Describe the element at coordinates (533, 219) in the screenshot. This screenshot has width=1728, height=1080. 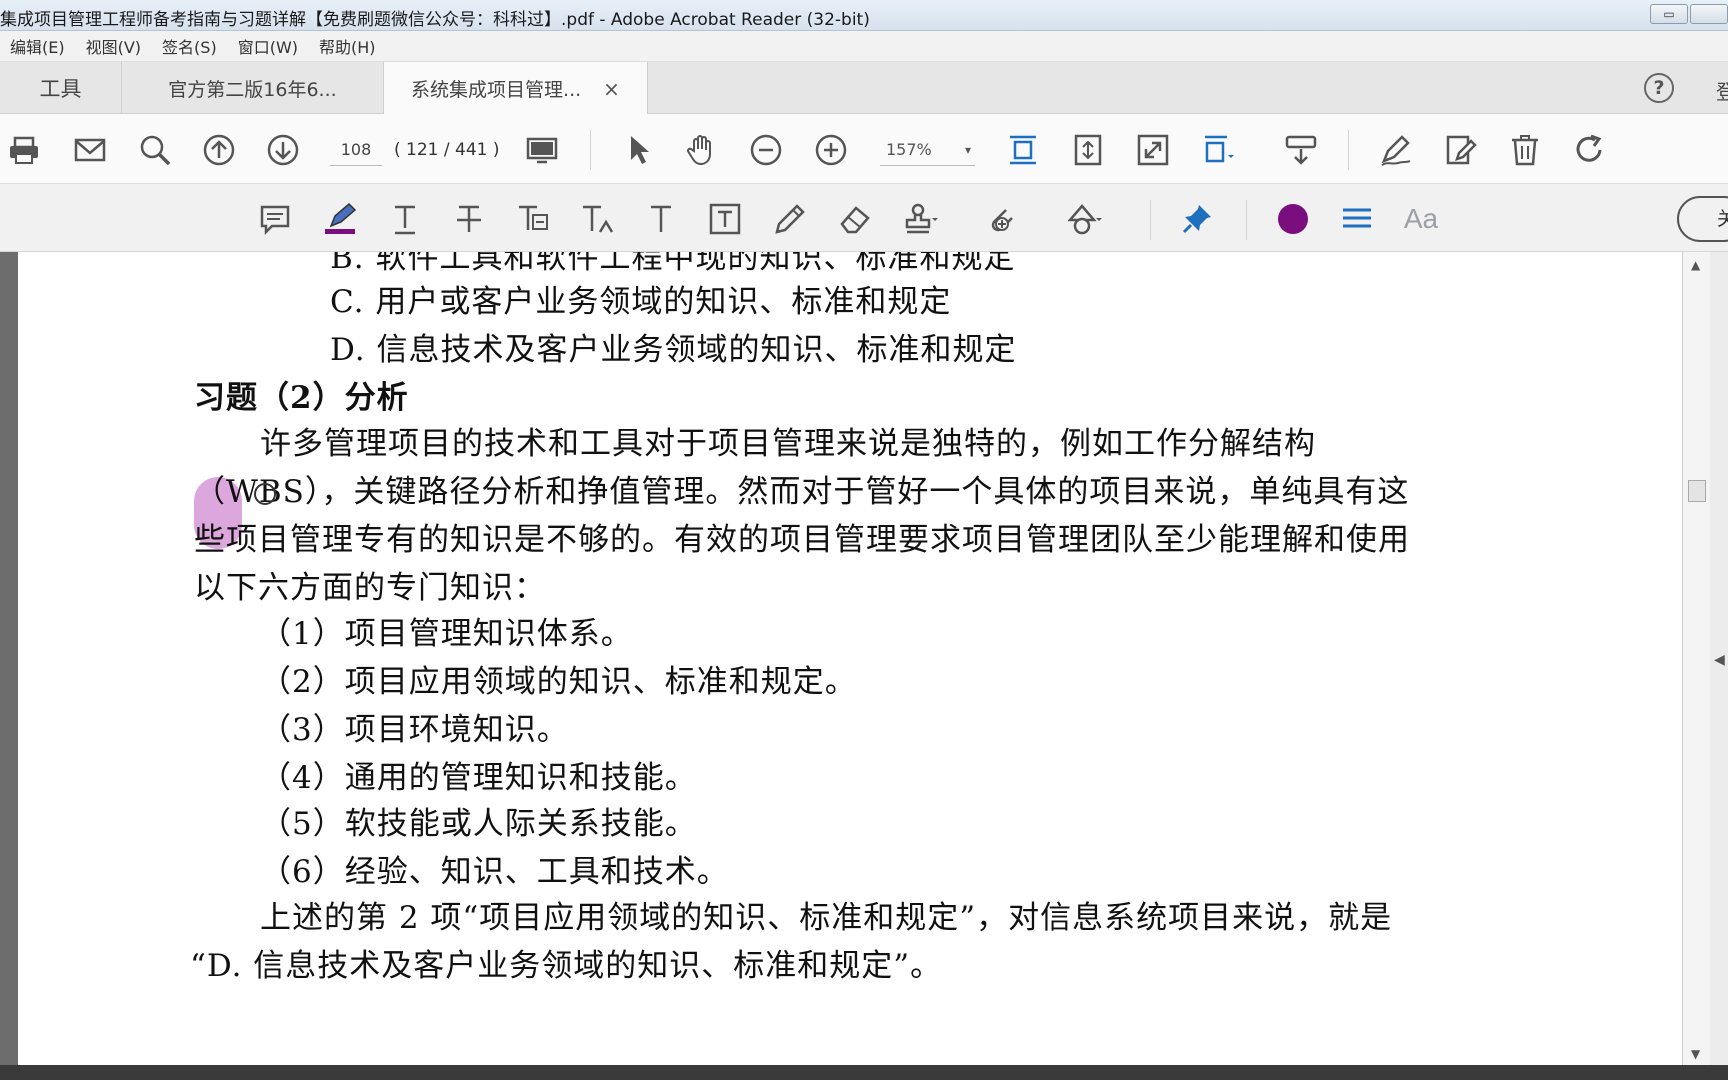
I see `replace-text-icon` at that location.